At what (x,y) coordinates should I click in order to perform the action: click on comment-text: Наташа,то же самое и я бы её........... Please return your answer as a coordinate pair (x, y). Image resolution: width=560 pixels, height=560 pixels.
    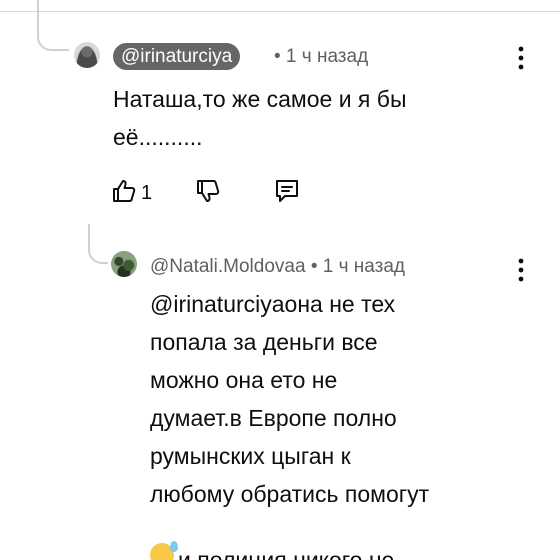
    Looking at the image, I should click on (260, 118).